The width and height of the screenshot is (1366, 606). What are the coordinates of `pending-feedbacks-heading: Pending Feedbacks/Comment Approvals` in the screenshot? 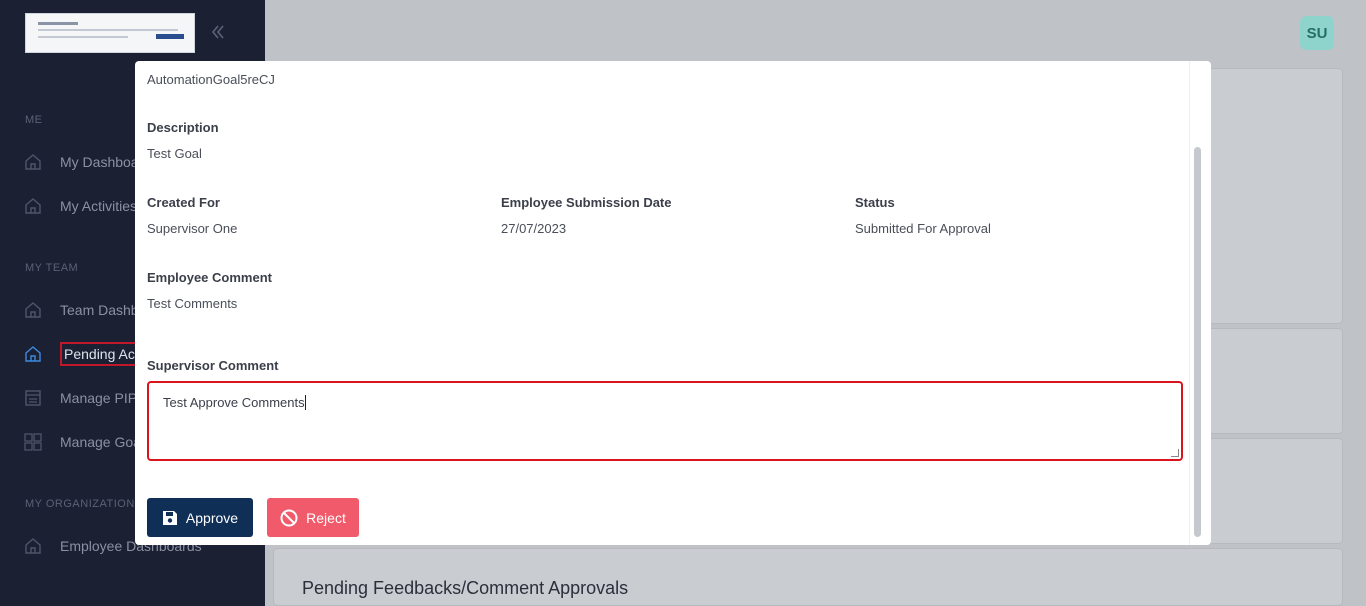 It's located at (465, 588).